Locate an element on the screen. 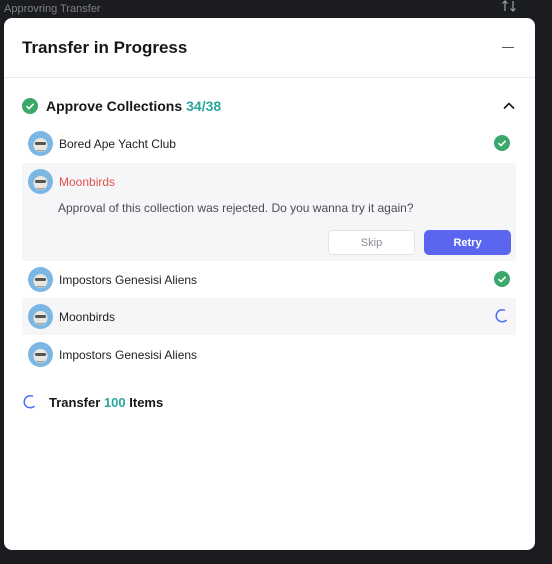  transfer-status: Transfer 100 Items is located at coordinates (92, 402).